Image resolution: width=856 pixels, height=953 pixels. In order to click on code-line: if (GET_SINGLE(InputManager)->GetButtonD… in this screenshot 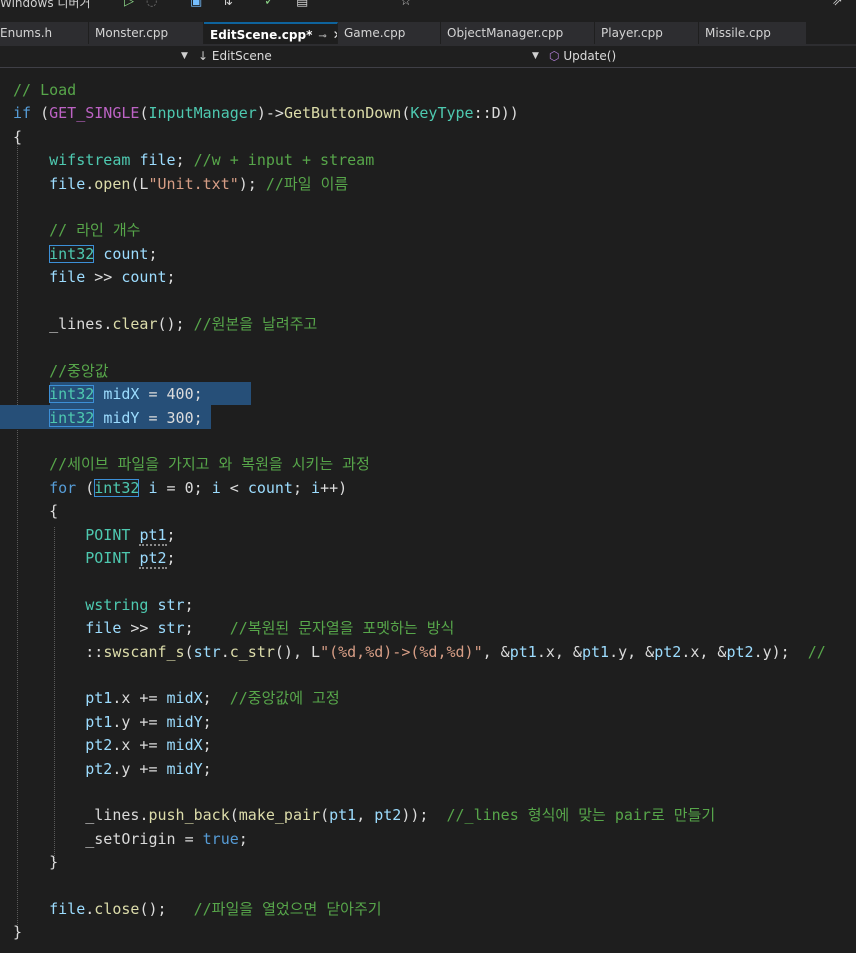, I will do `click(266, 113)`.